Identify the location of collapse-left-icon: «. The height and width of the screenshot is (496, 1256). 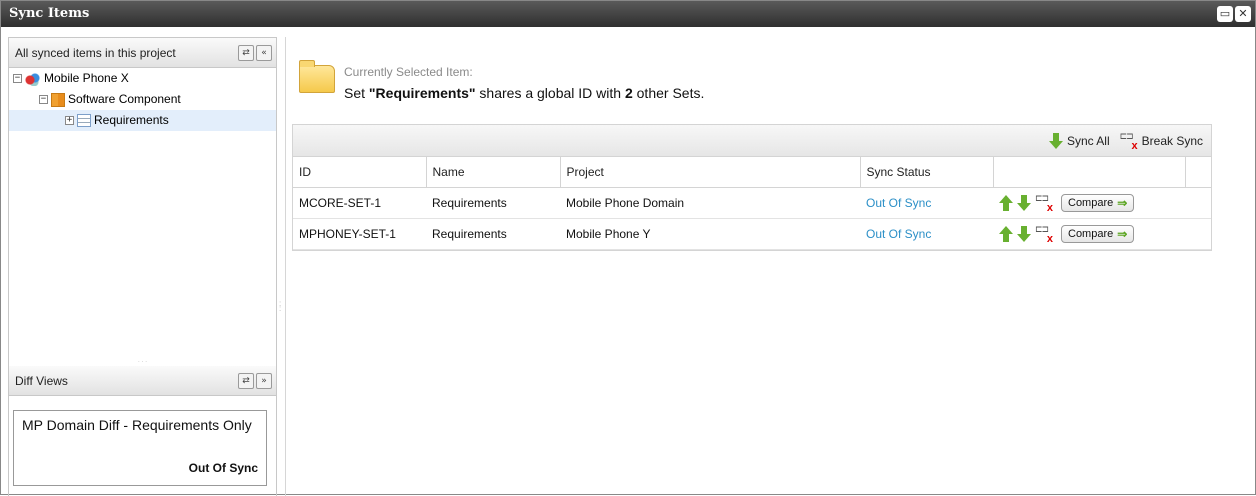
(264, 53).